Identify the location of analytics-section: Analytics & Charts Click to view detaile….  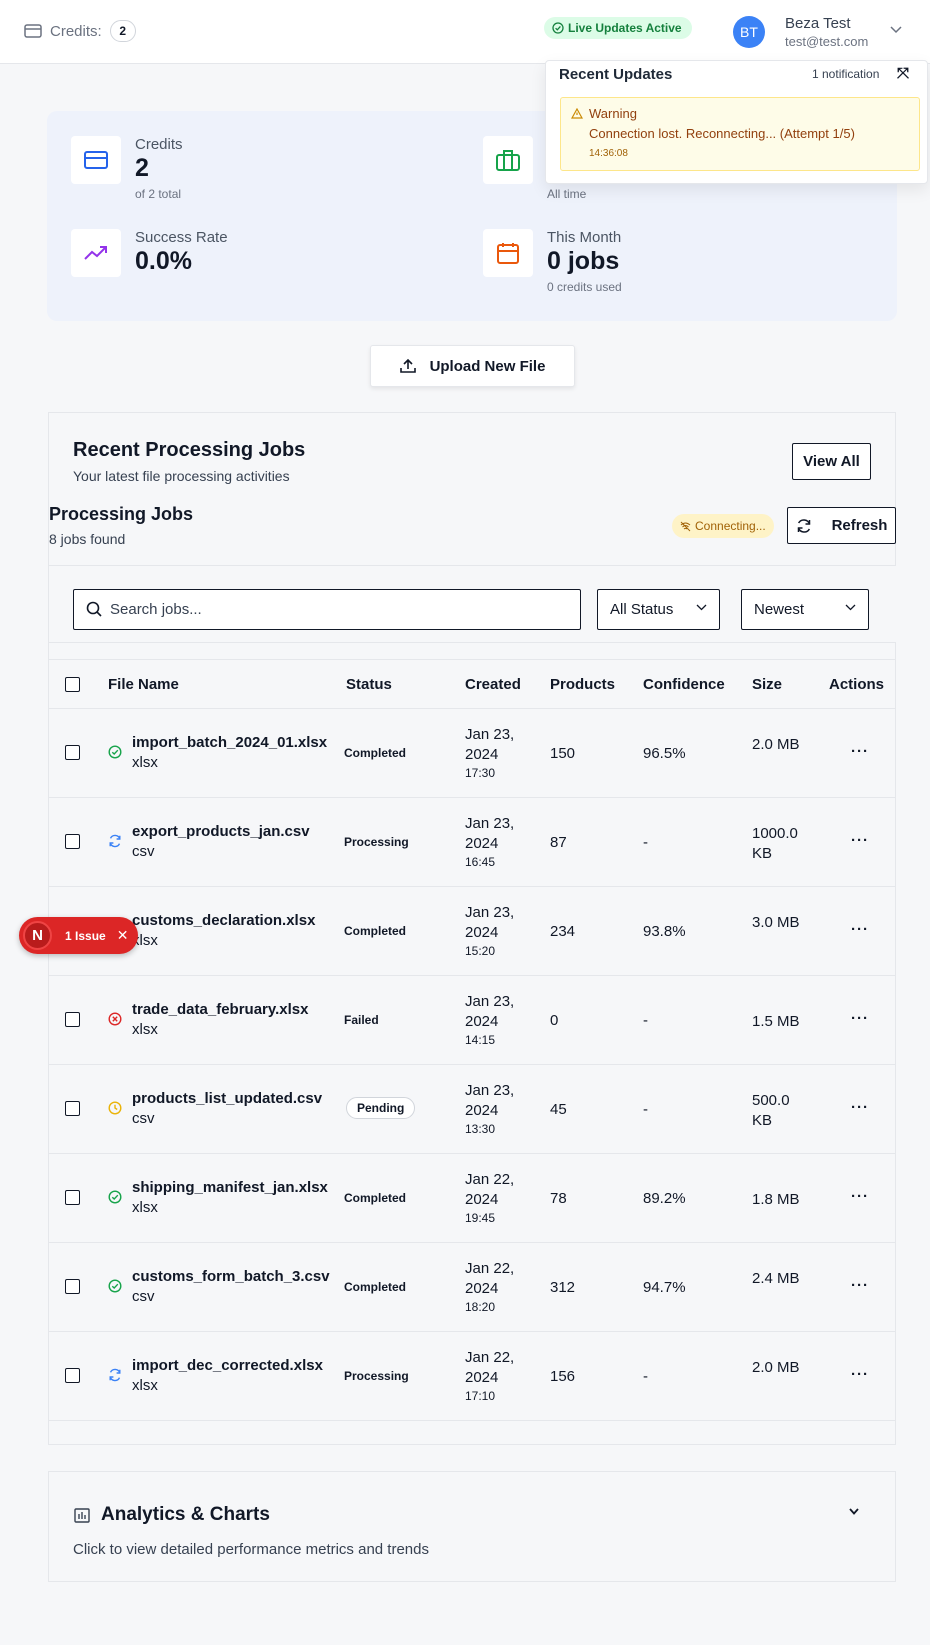
(472, 1526).